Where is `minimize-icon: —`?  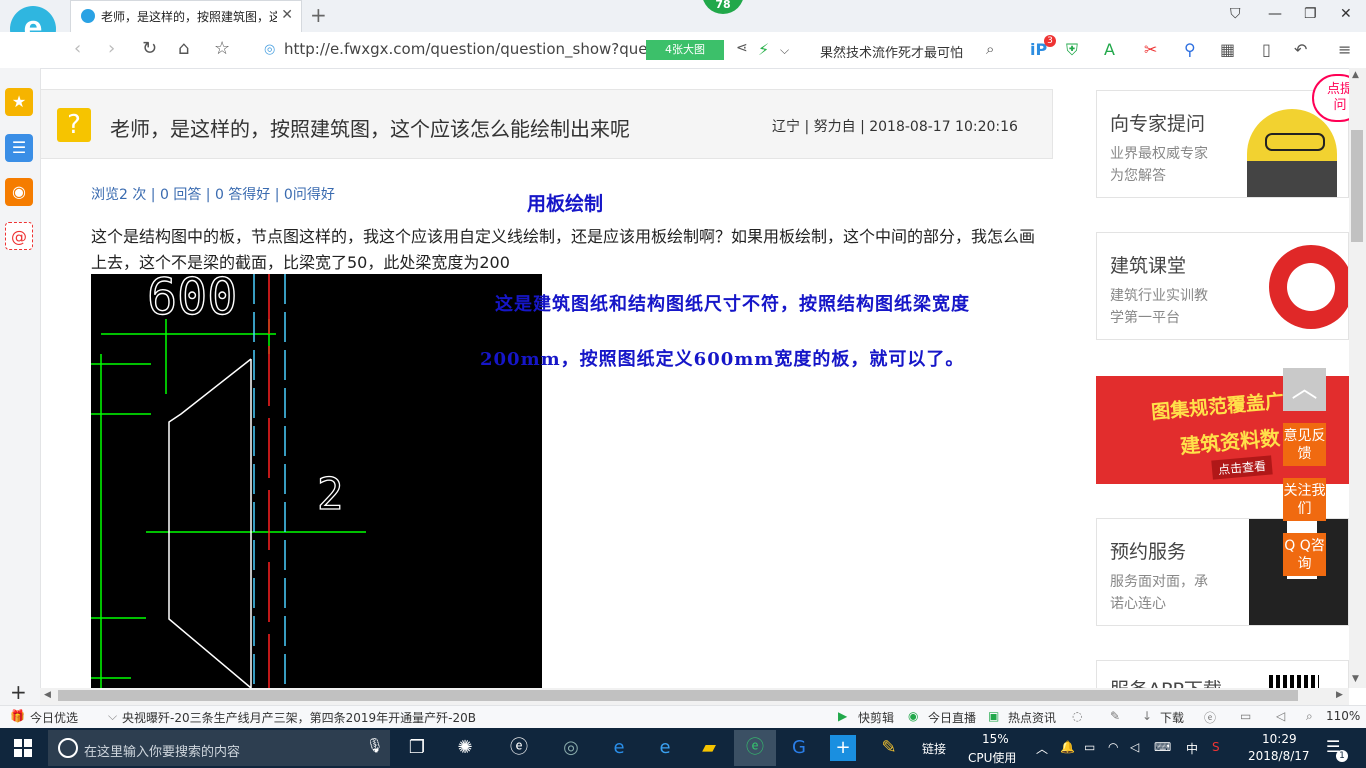 minimize-icon: — is located at coordinates (1275, 14).